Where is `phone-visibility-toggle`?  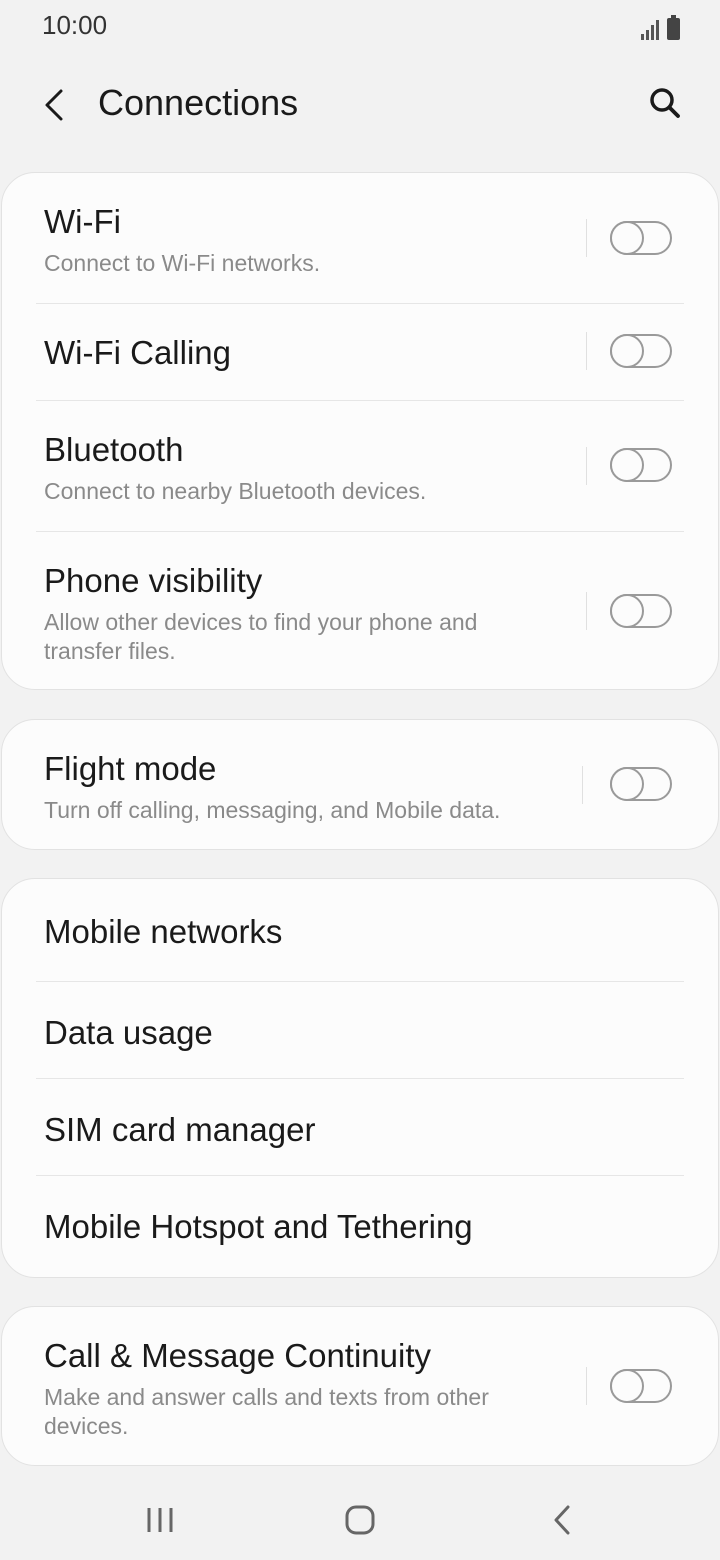
phone-visibility-toggle is located at coordinates (641, 611).